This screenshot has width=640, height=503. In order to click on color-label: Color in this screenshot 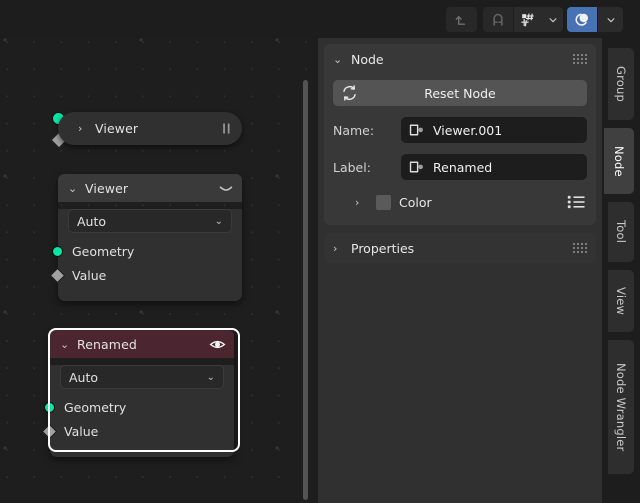, I will do `click(415, 202)`.